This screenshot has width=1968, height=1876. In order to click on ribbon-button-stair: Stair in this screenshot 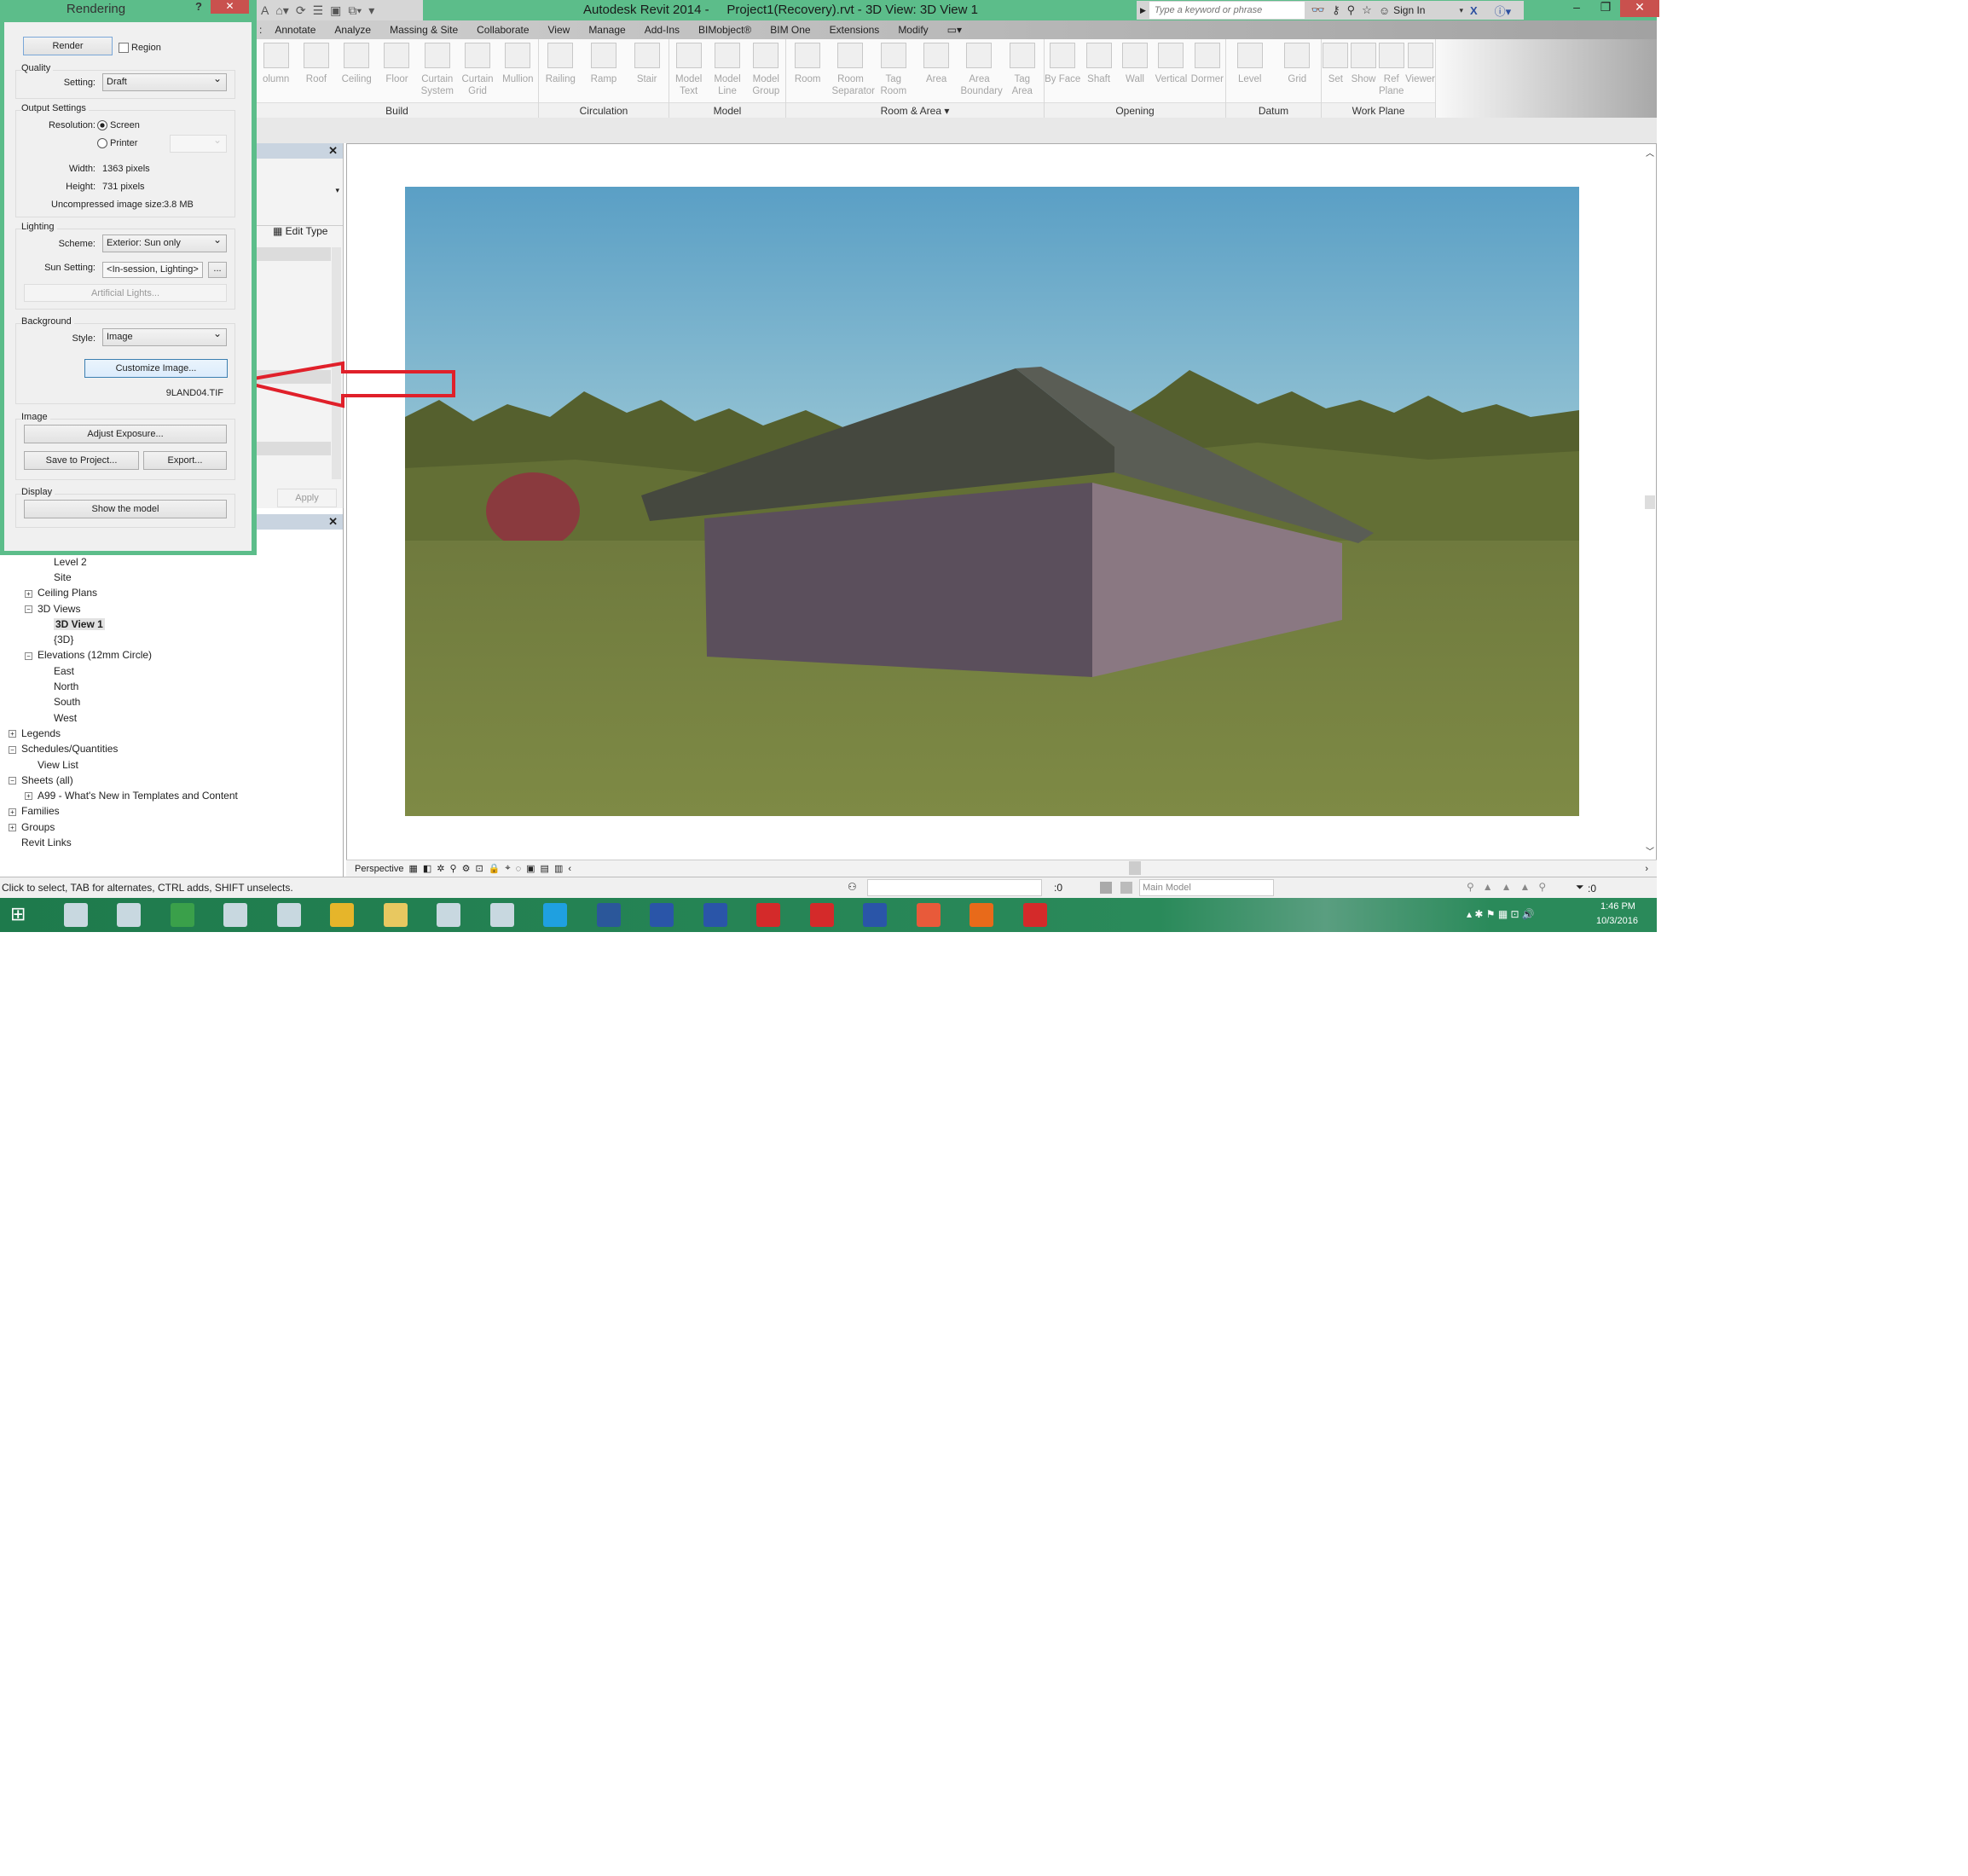, I will do `click(647, 64)`.